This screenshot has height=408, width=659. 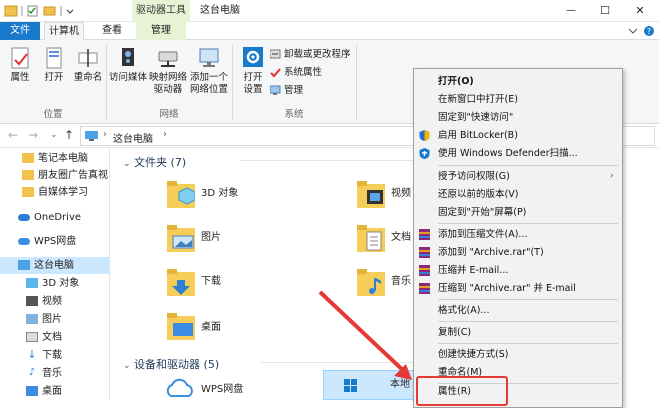 I want to click on back-arrow-icon: ←, so click(x=13, y=135).